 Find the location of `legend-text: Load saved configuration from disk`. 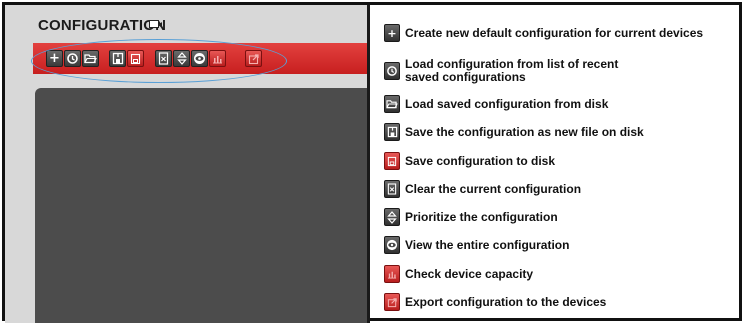

legend-text: Load saved configuration from disk is located at coordinates (507, 103).